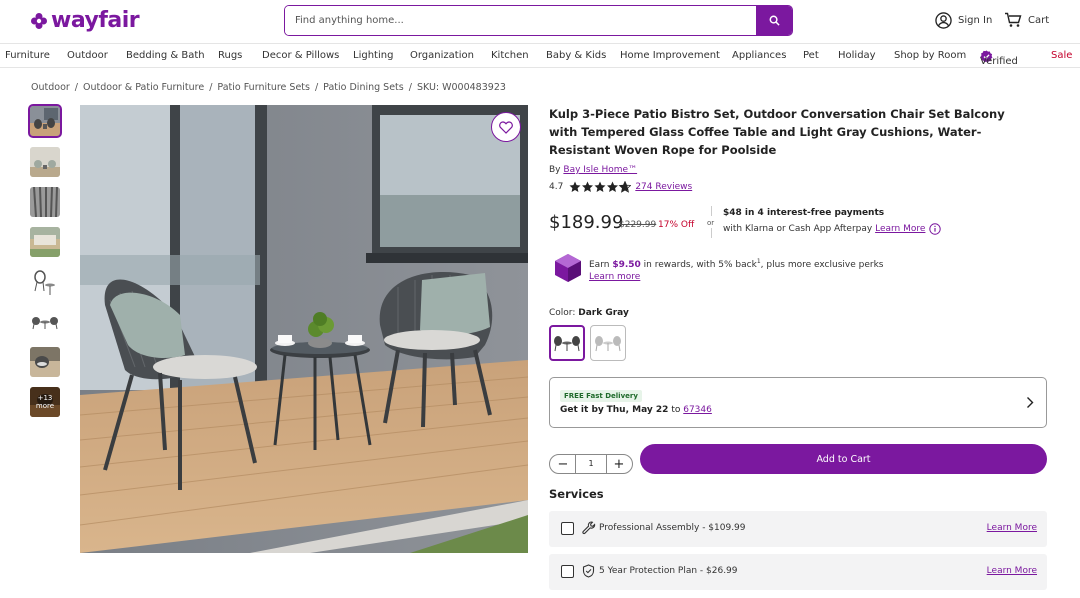 The height and width of the screenshot is (598, 1080). What do you see at coordinates (759, 55) in the screenshot?
I see `nav-item-appliances: Appliances` at bounding box center [759, 55].